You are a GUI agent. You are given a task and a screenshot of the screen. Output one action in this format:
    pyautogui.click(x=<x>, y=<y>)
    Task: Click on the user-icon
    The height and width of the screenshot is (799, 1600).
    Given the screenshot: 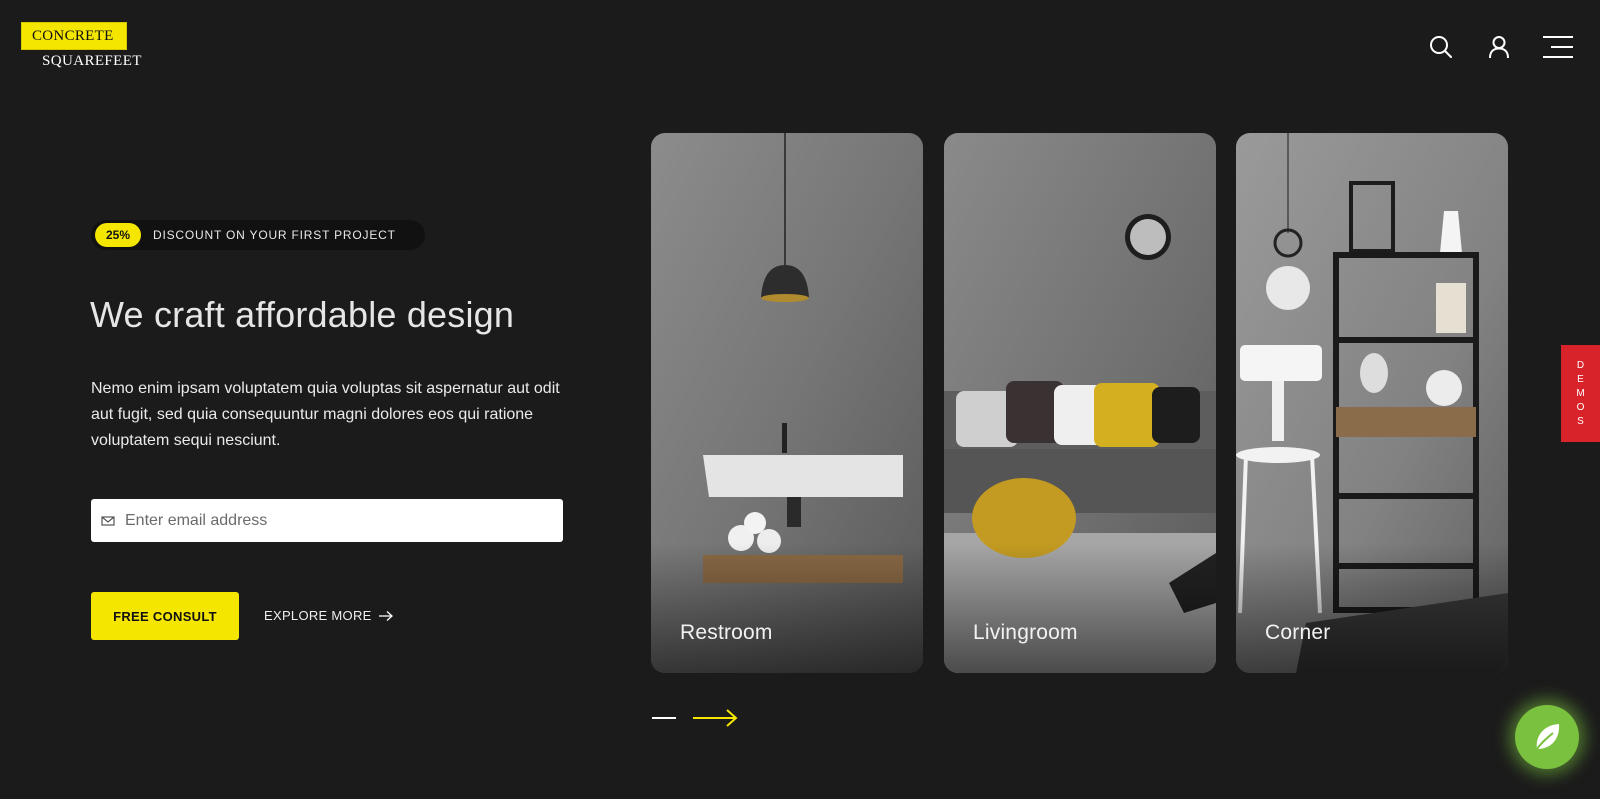 What is the action you would take?
    pyautogui.click(x=1499, y=47)
    